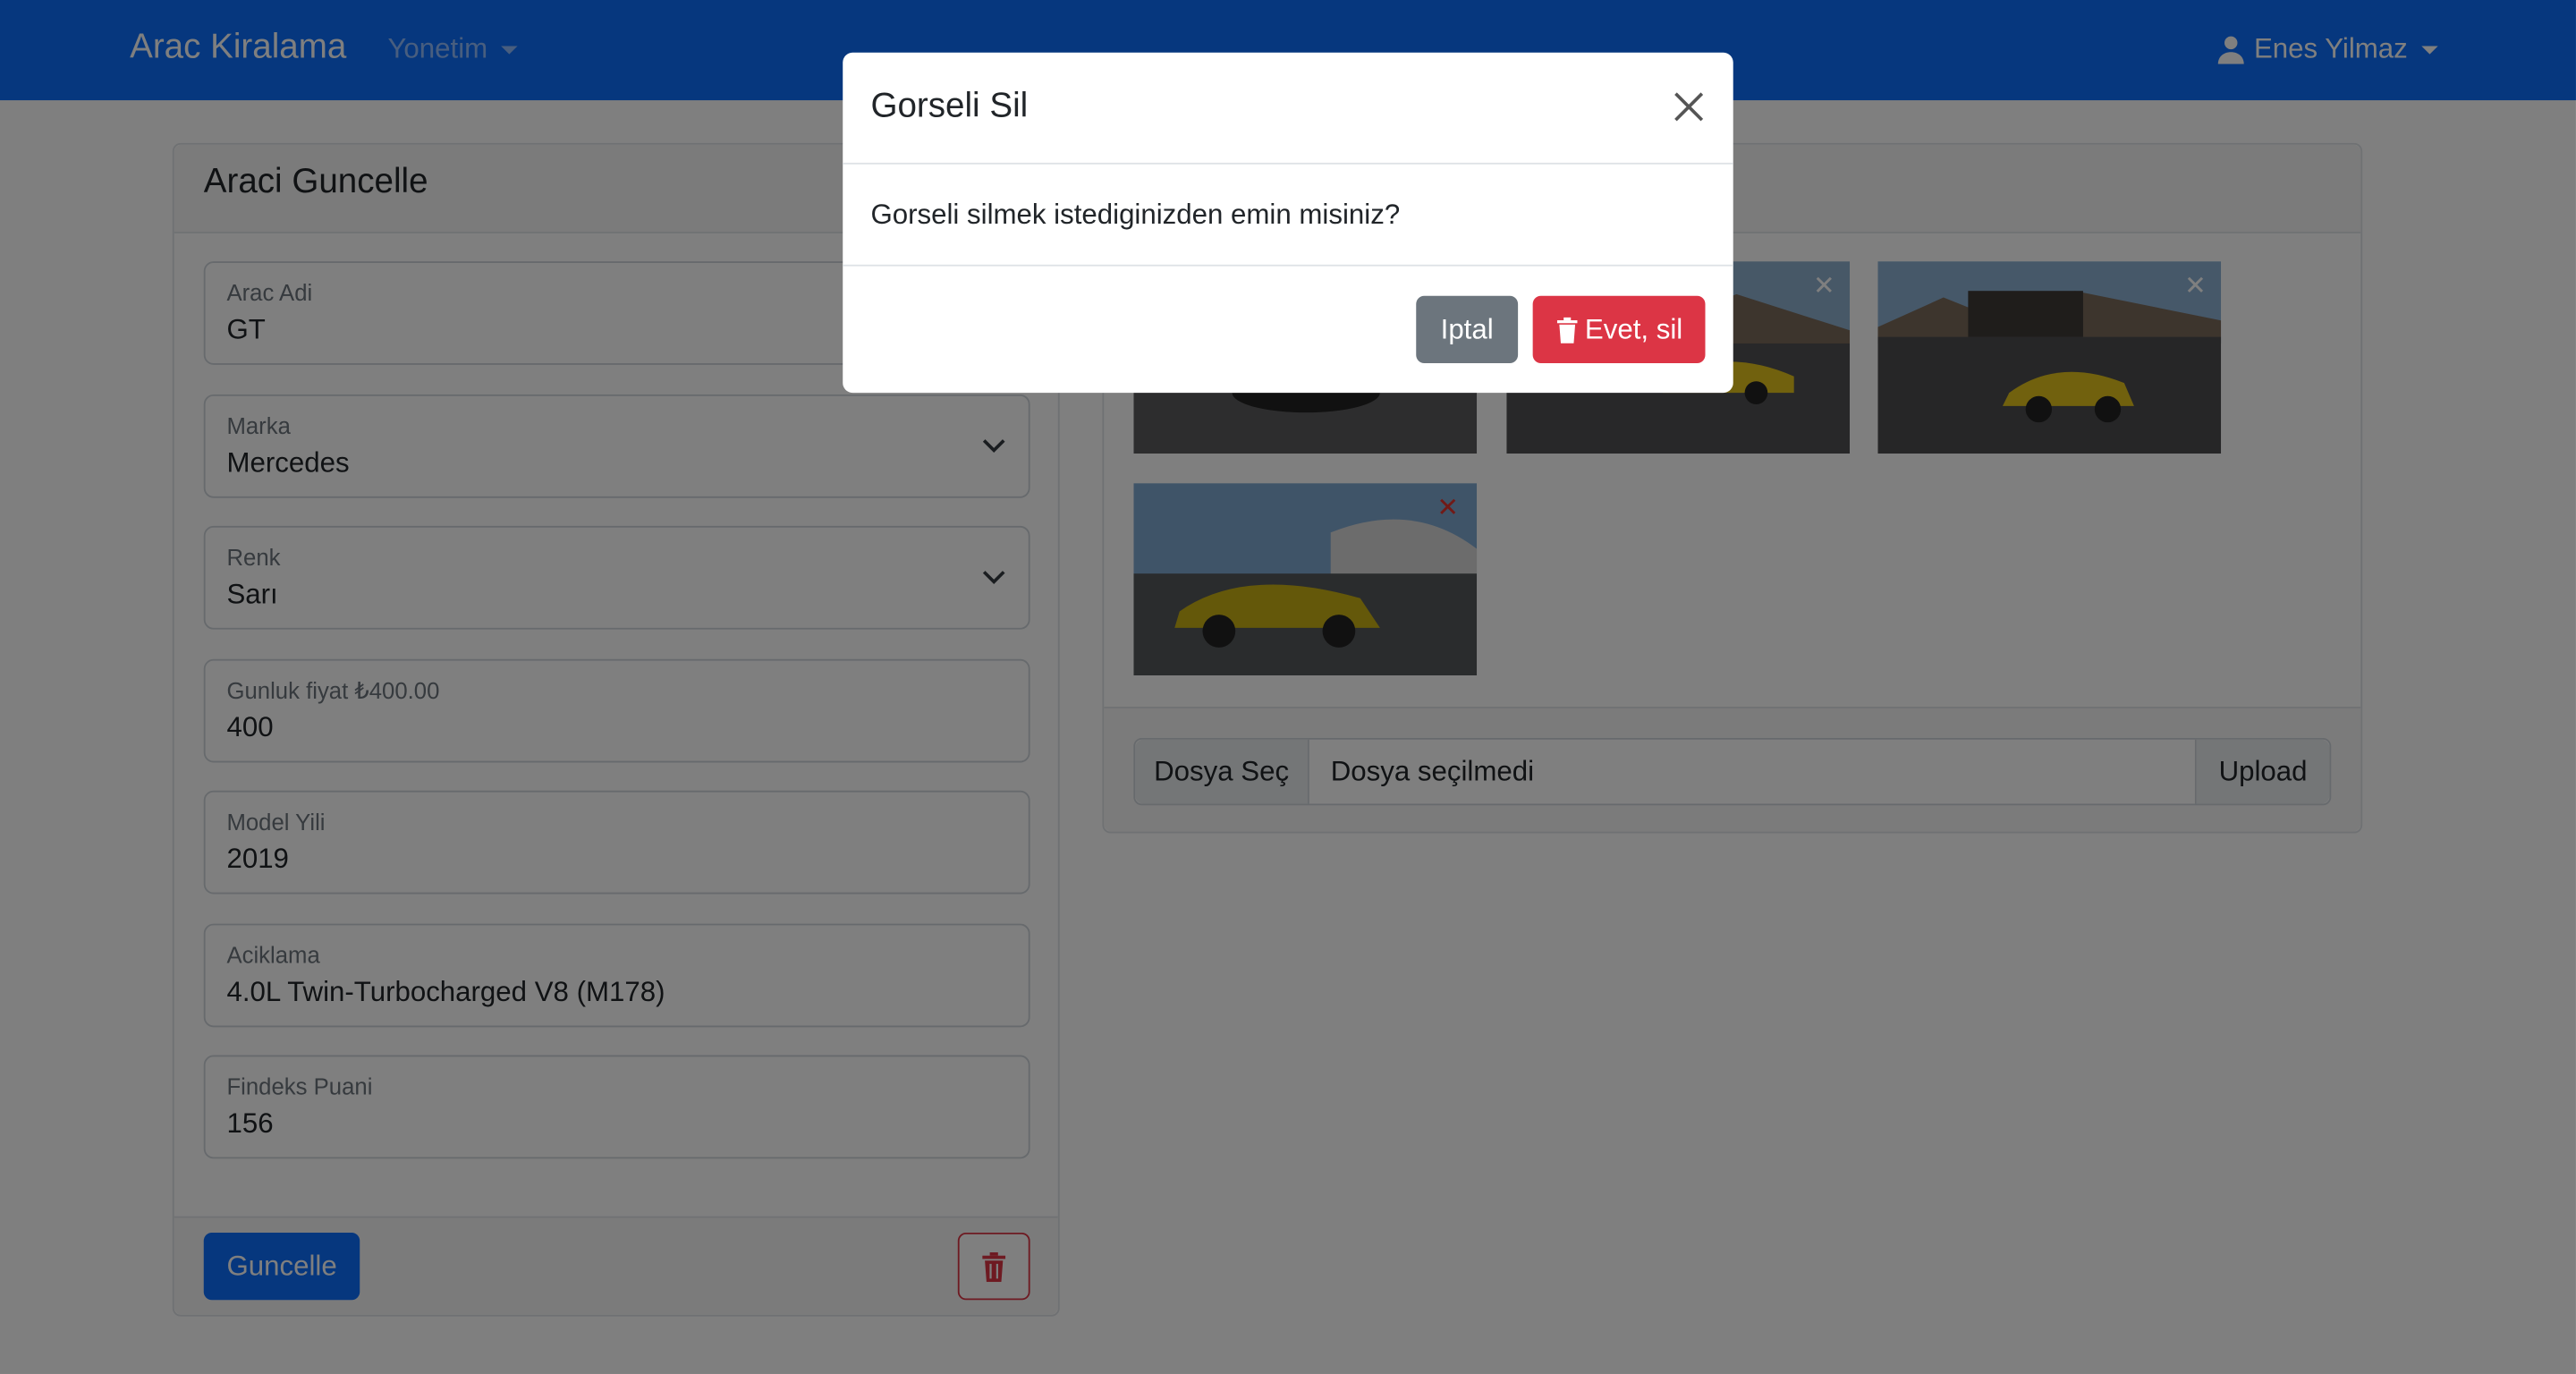 This screenshot has height=1374, width=2576. I want to click on close-icon, so click(1689, 106).